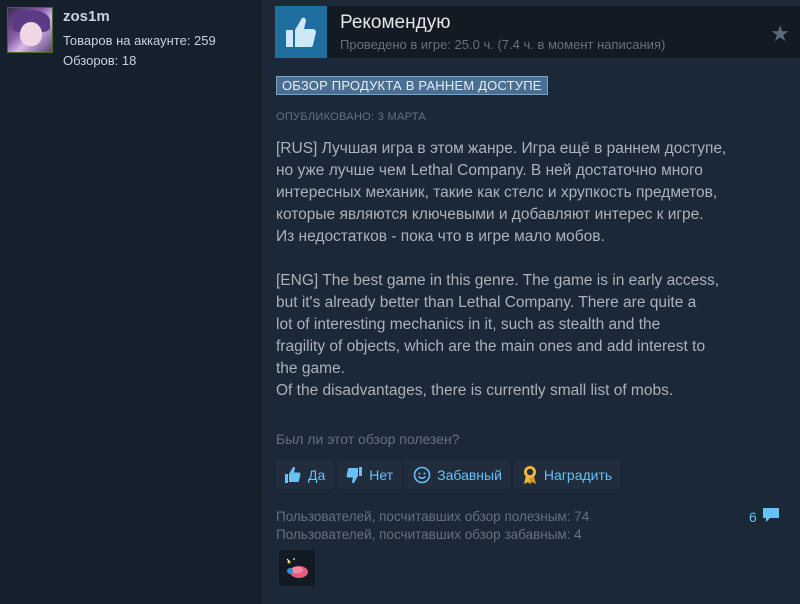  I want to click on smiley-icon, so click(422, 475).